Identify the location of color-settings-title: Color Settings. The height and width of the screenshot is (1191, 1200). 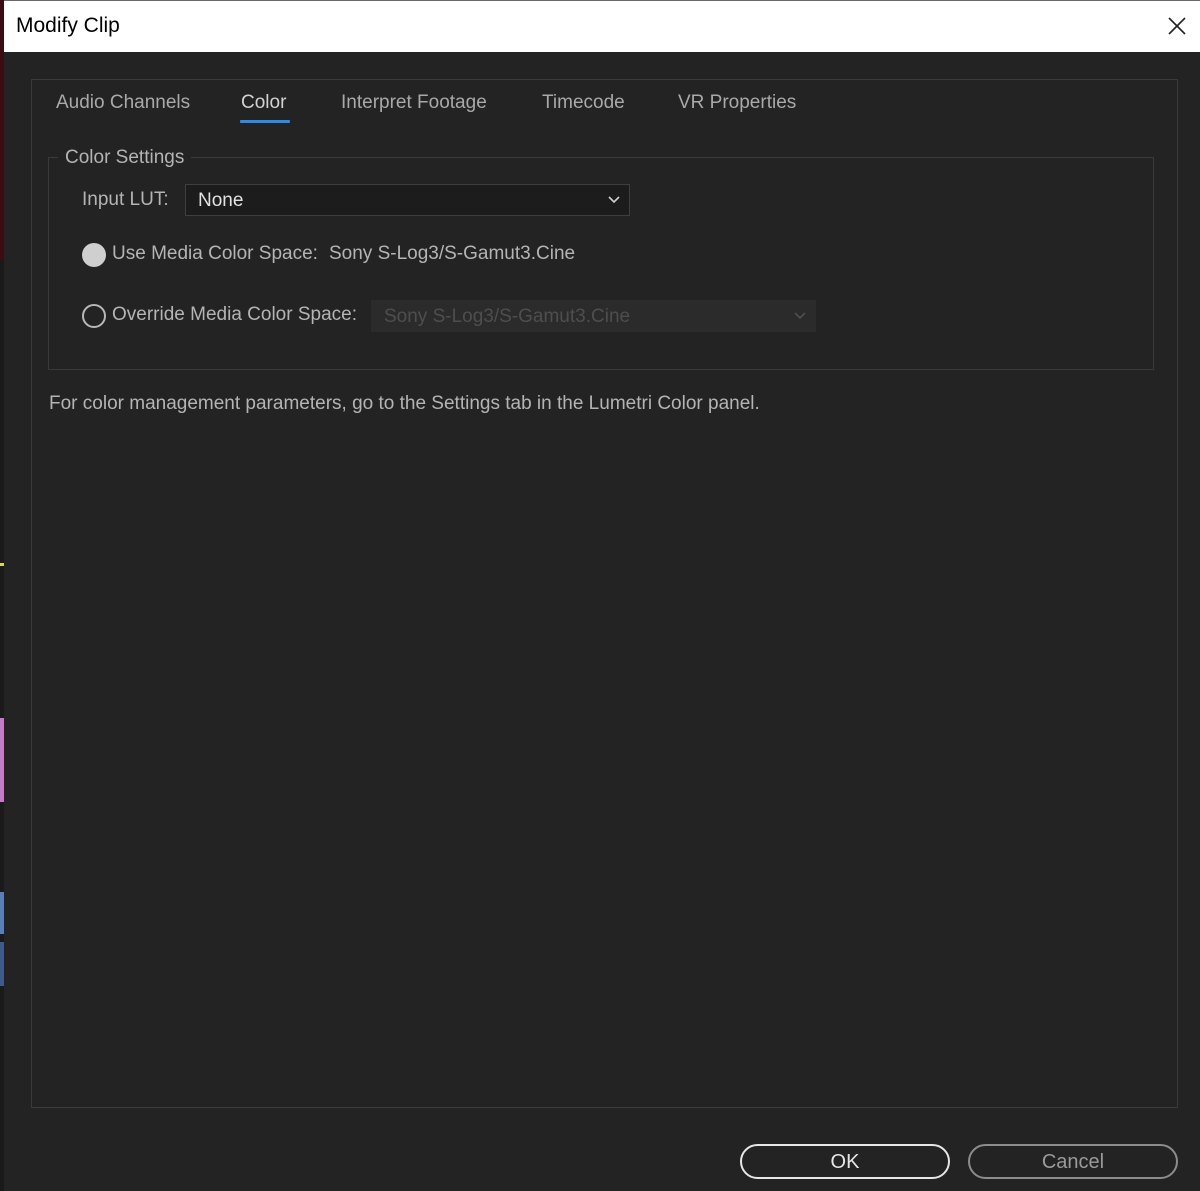
(125, 158).